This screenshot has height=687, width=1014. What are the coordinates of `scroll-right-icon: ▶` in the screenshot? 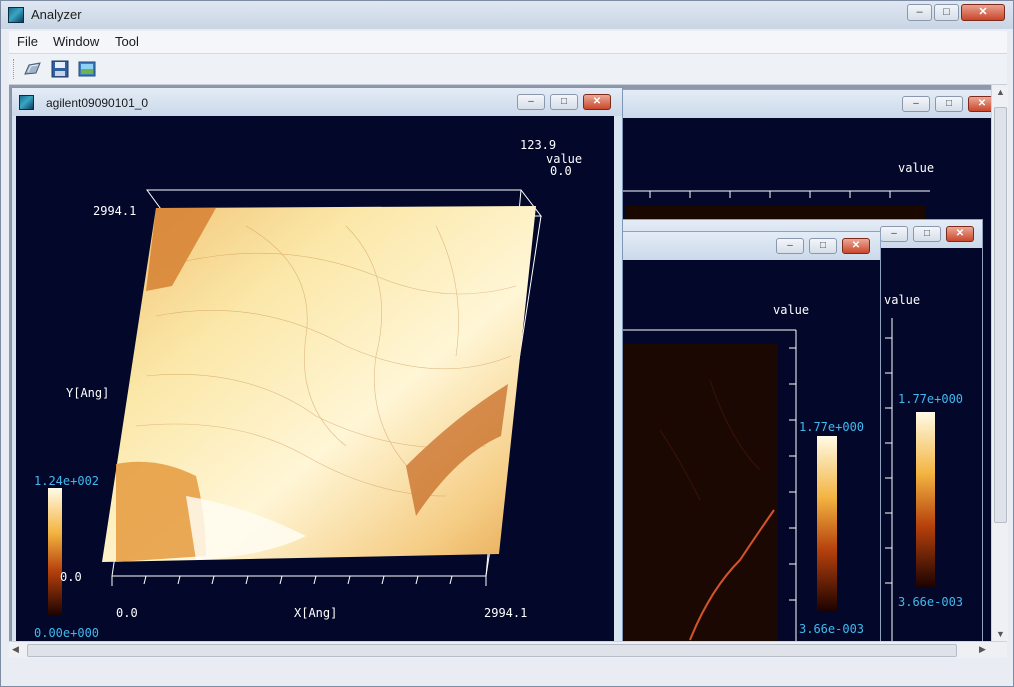 It's located at (982, 649).